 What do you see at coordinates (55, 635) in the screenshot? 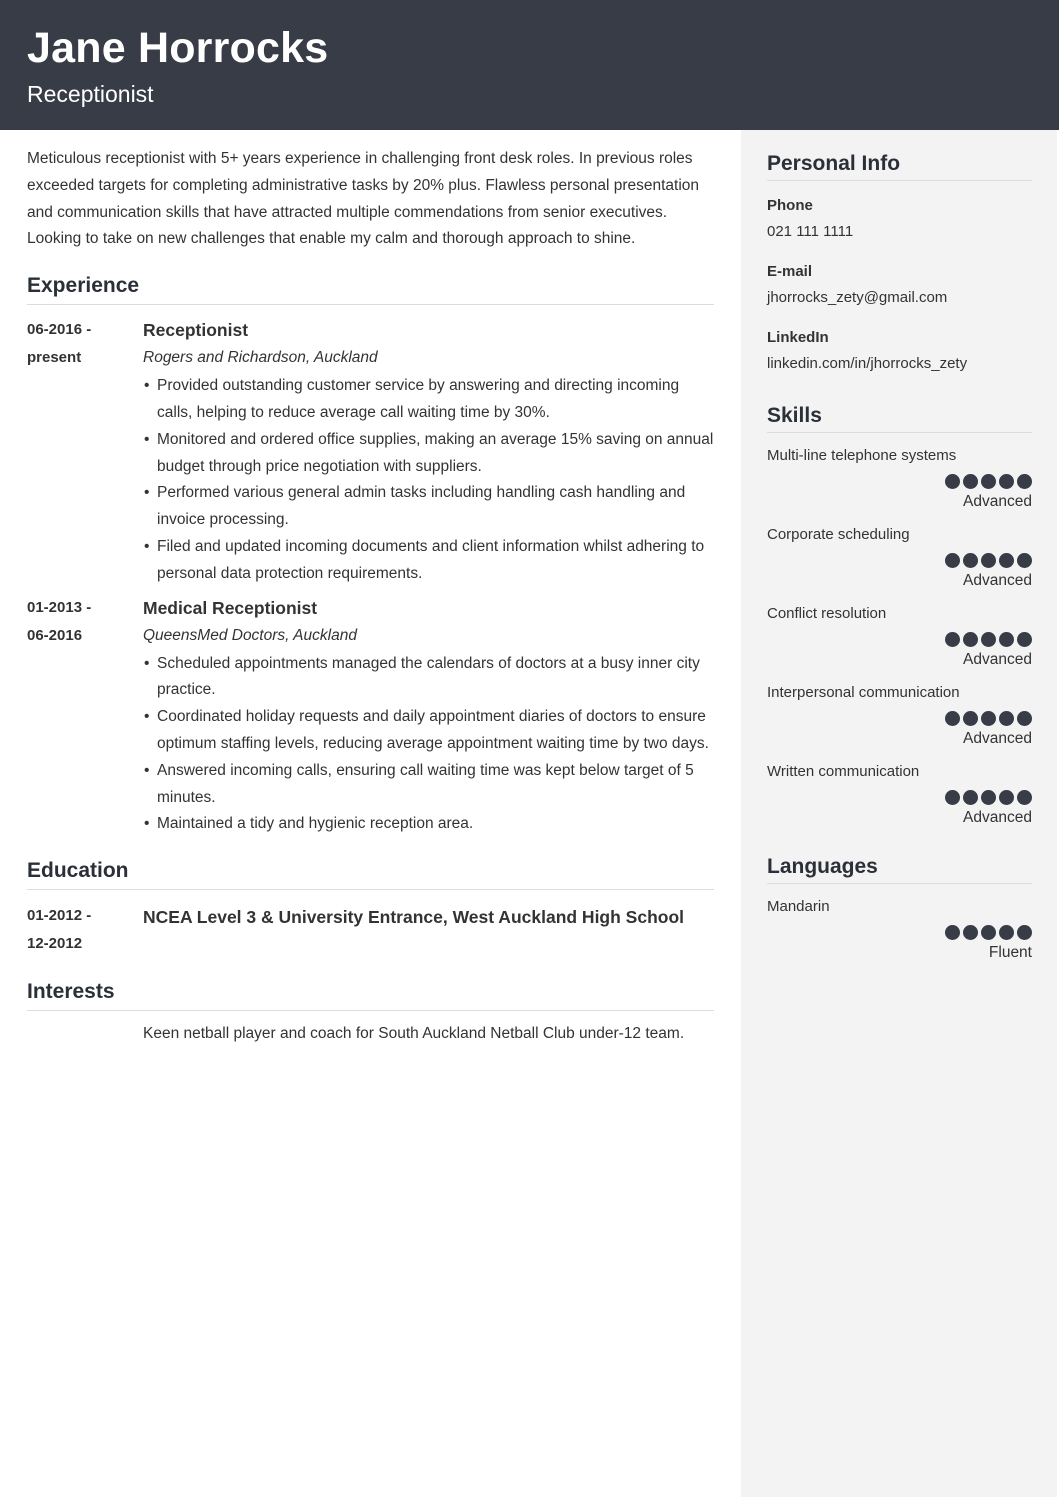
I see `date-end: 06-2016` at bounding box center [55, 635].